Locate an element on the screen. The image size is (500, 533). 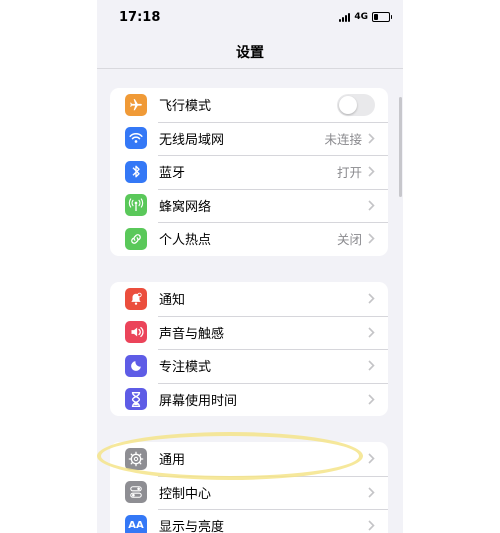
settings-row-label: 显示与亮度 is located at coordinates (192, 526).